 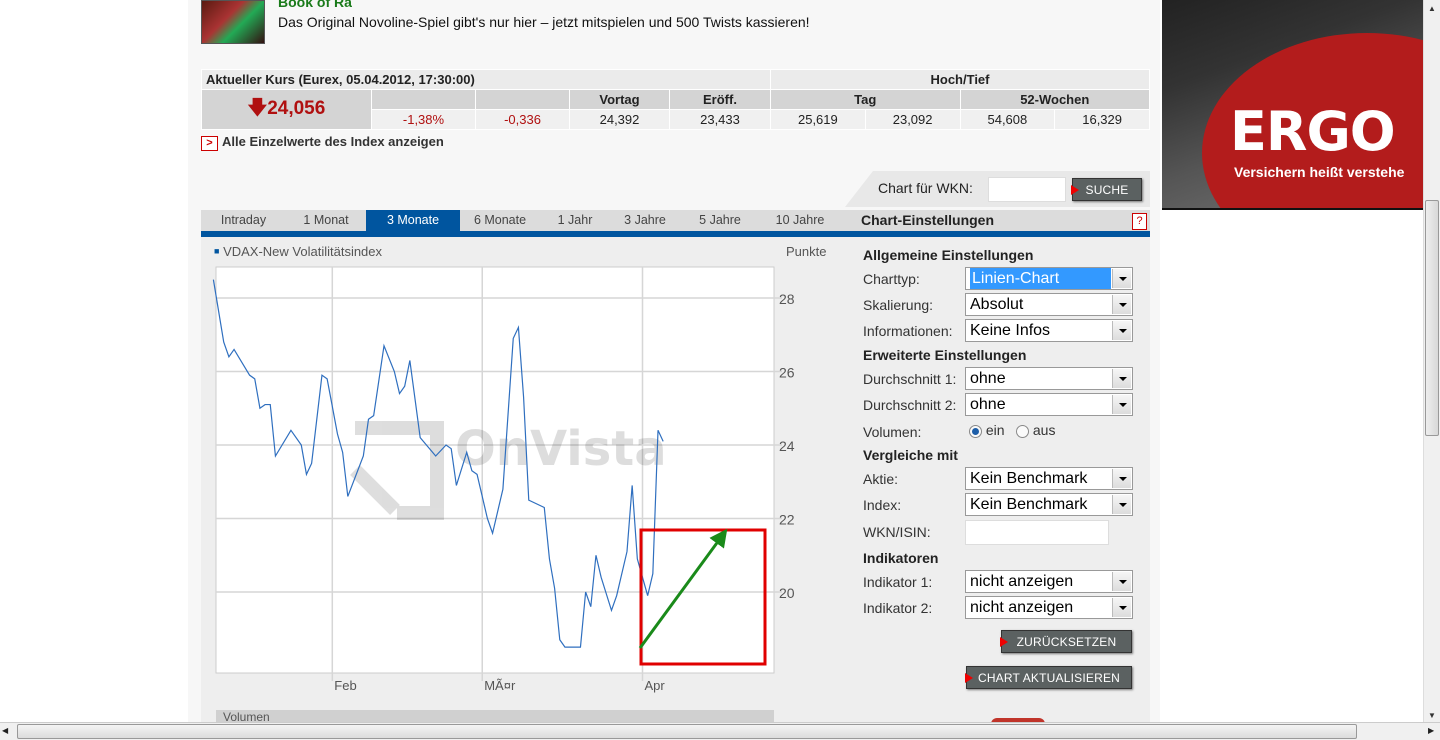 I want to click on indicators-heading: Indikatoren, so click(x=901, y=558).